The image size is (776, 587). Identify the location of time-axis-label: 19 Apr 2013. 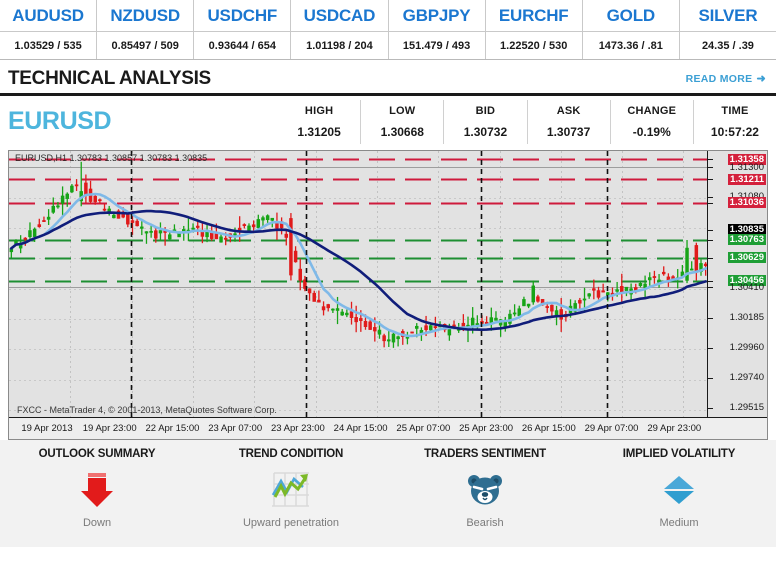
(47, 428).